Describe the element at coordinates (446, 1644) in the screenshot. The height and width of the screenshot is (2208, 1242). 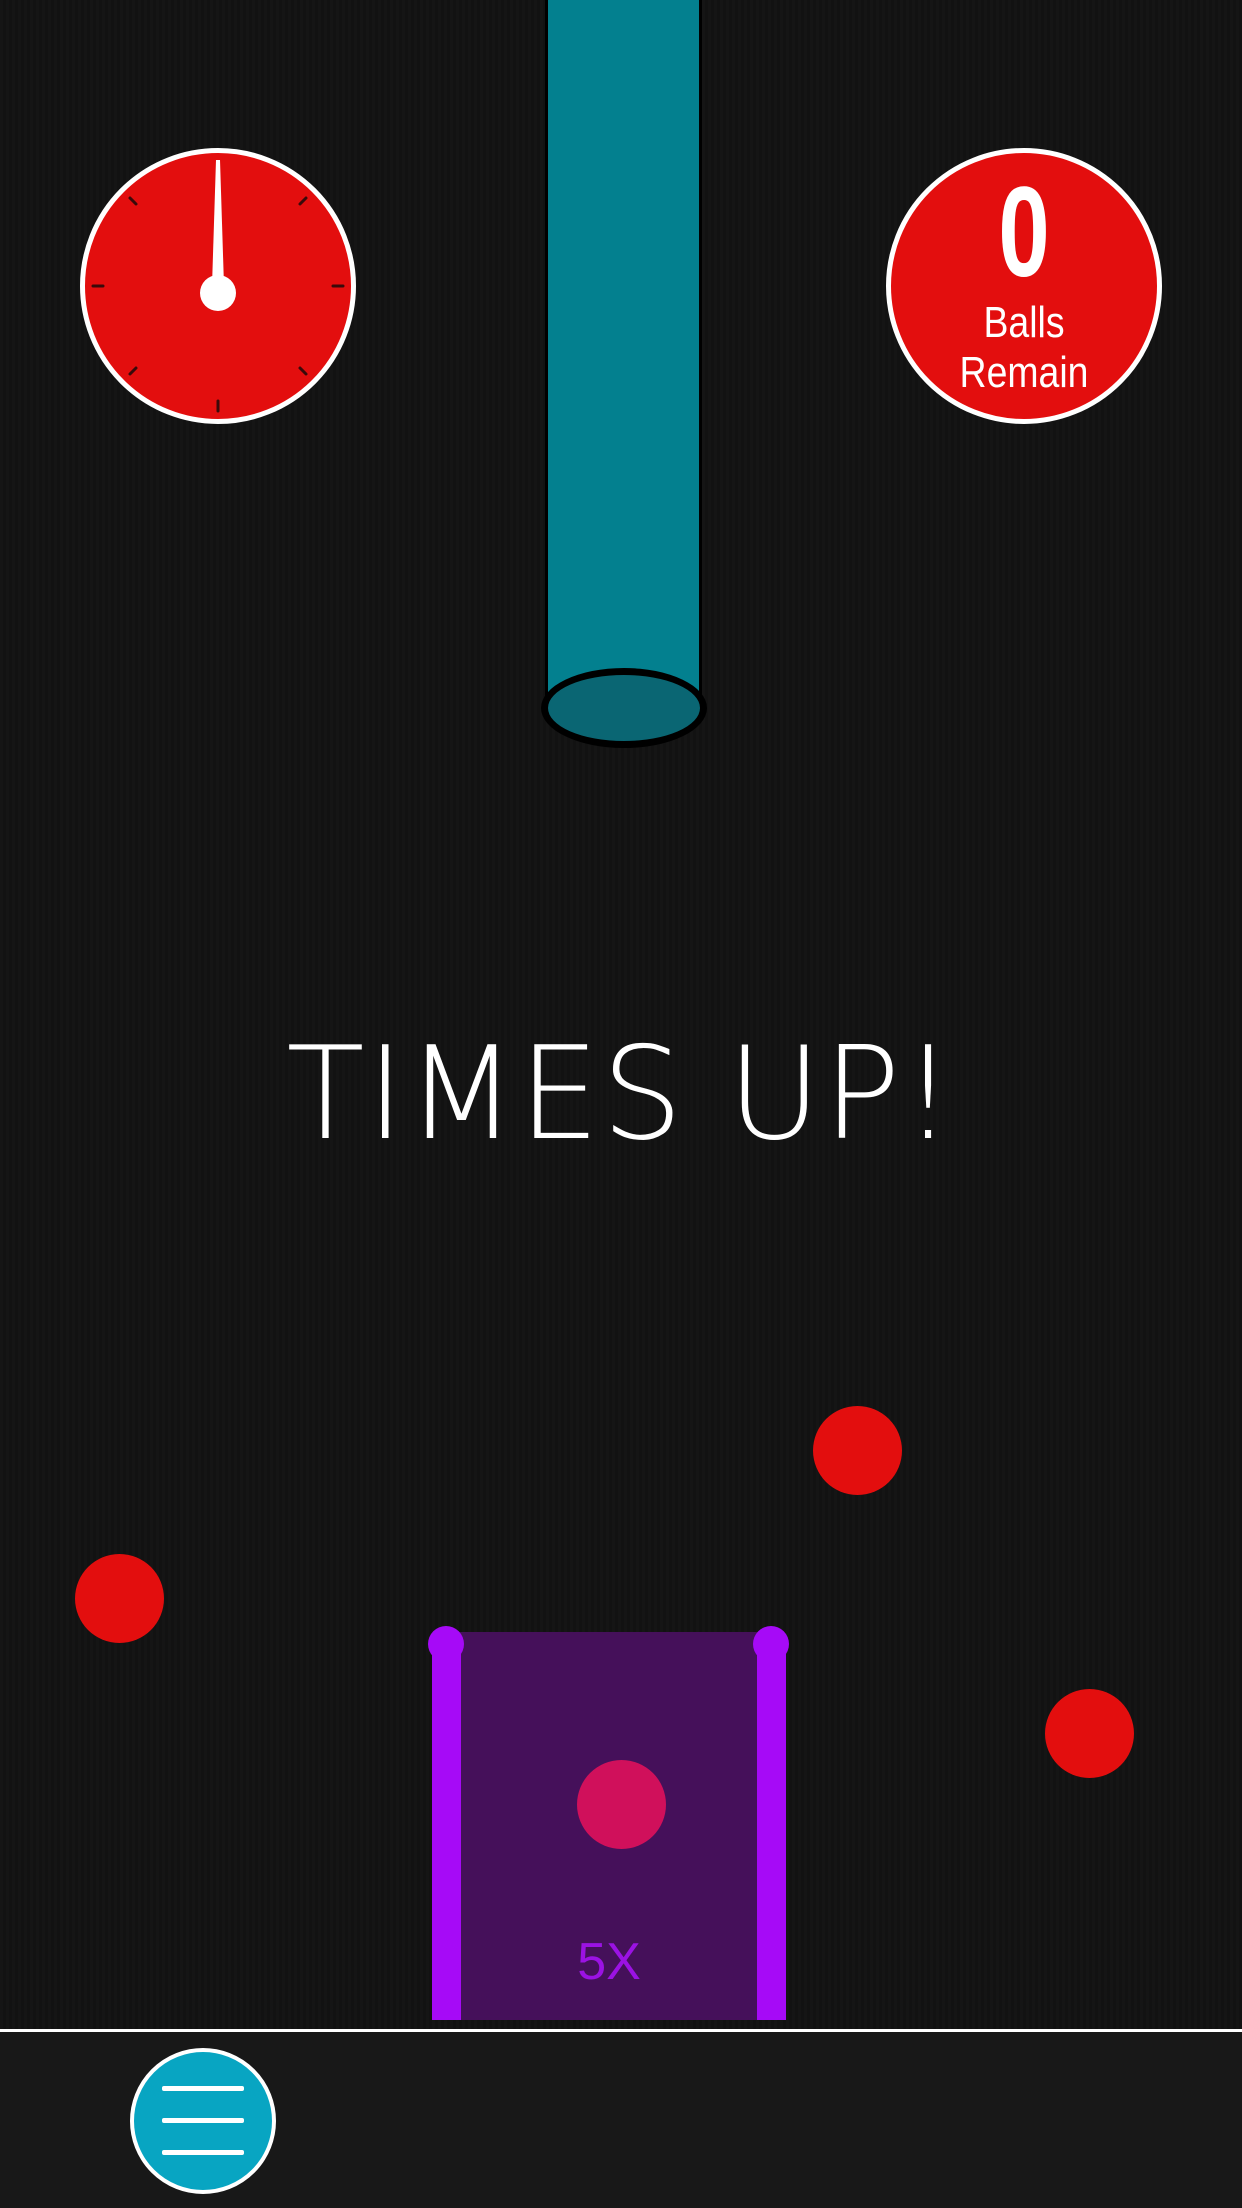
I see `basket-left-post` at that location.